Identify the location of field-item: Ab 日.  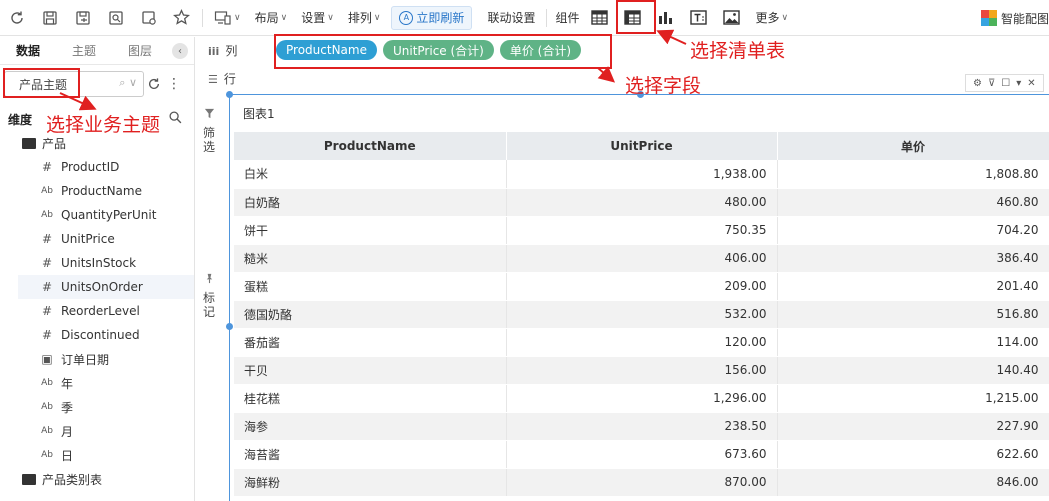
(97, 455).